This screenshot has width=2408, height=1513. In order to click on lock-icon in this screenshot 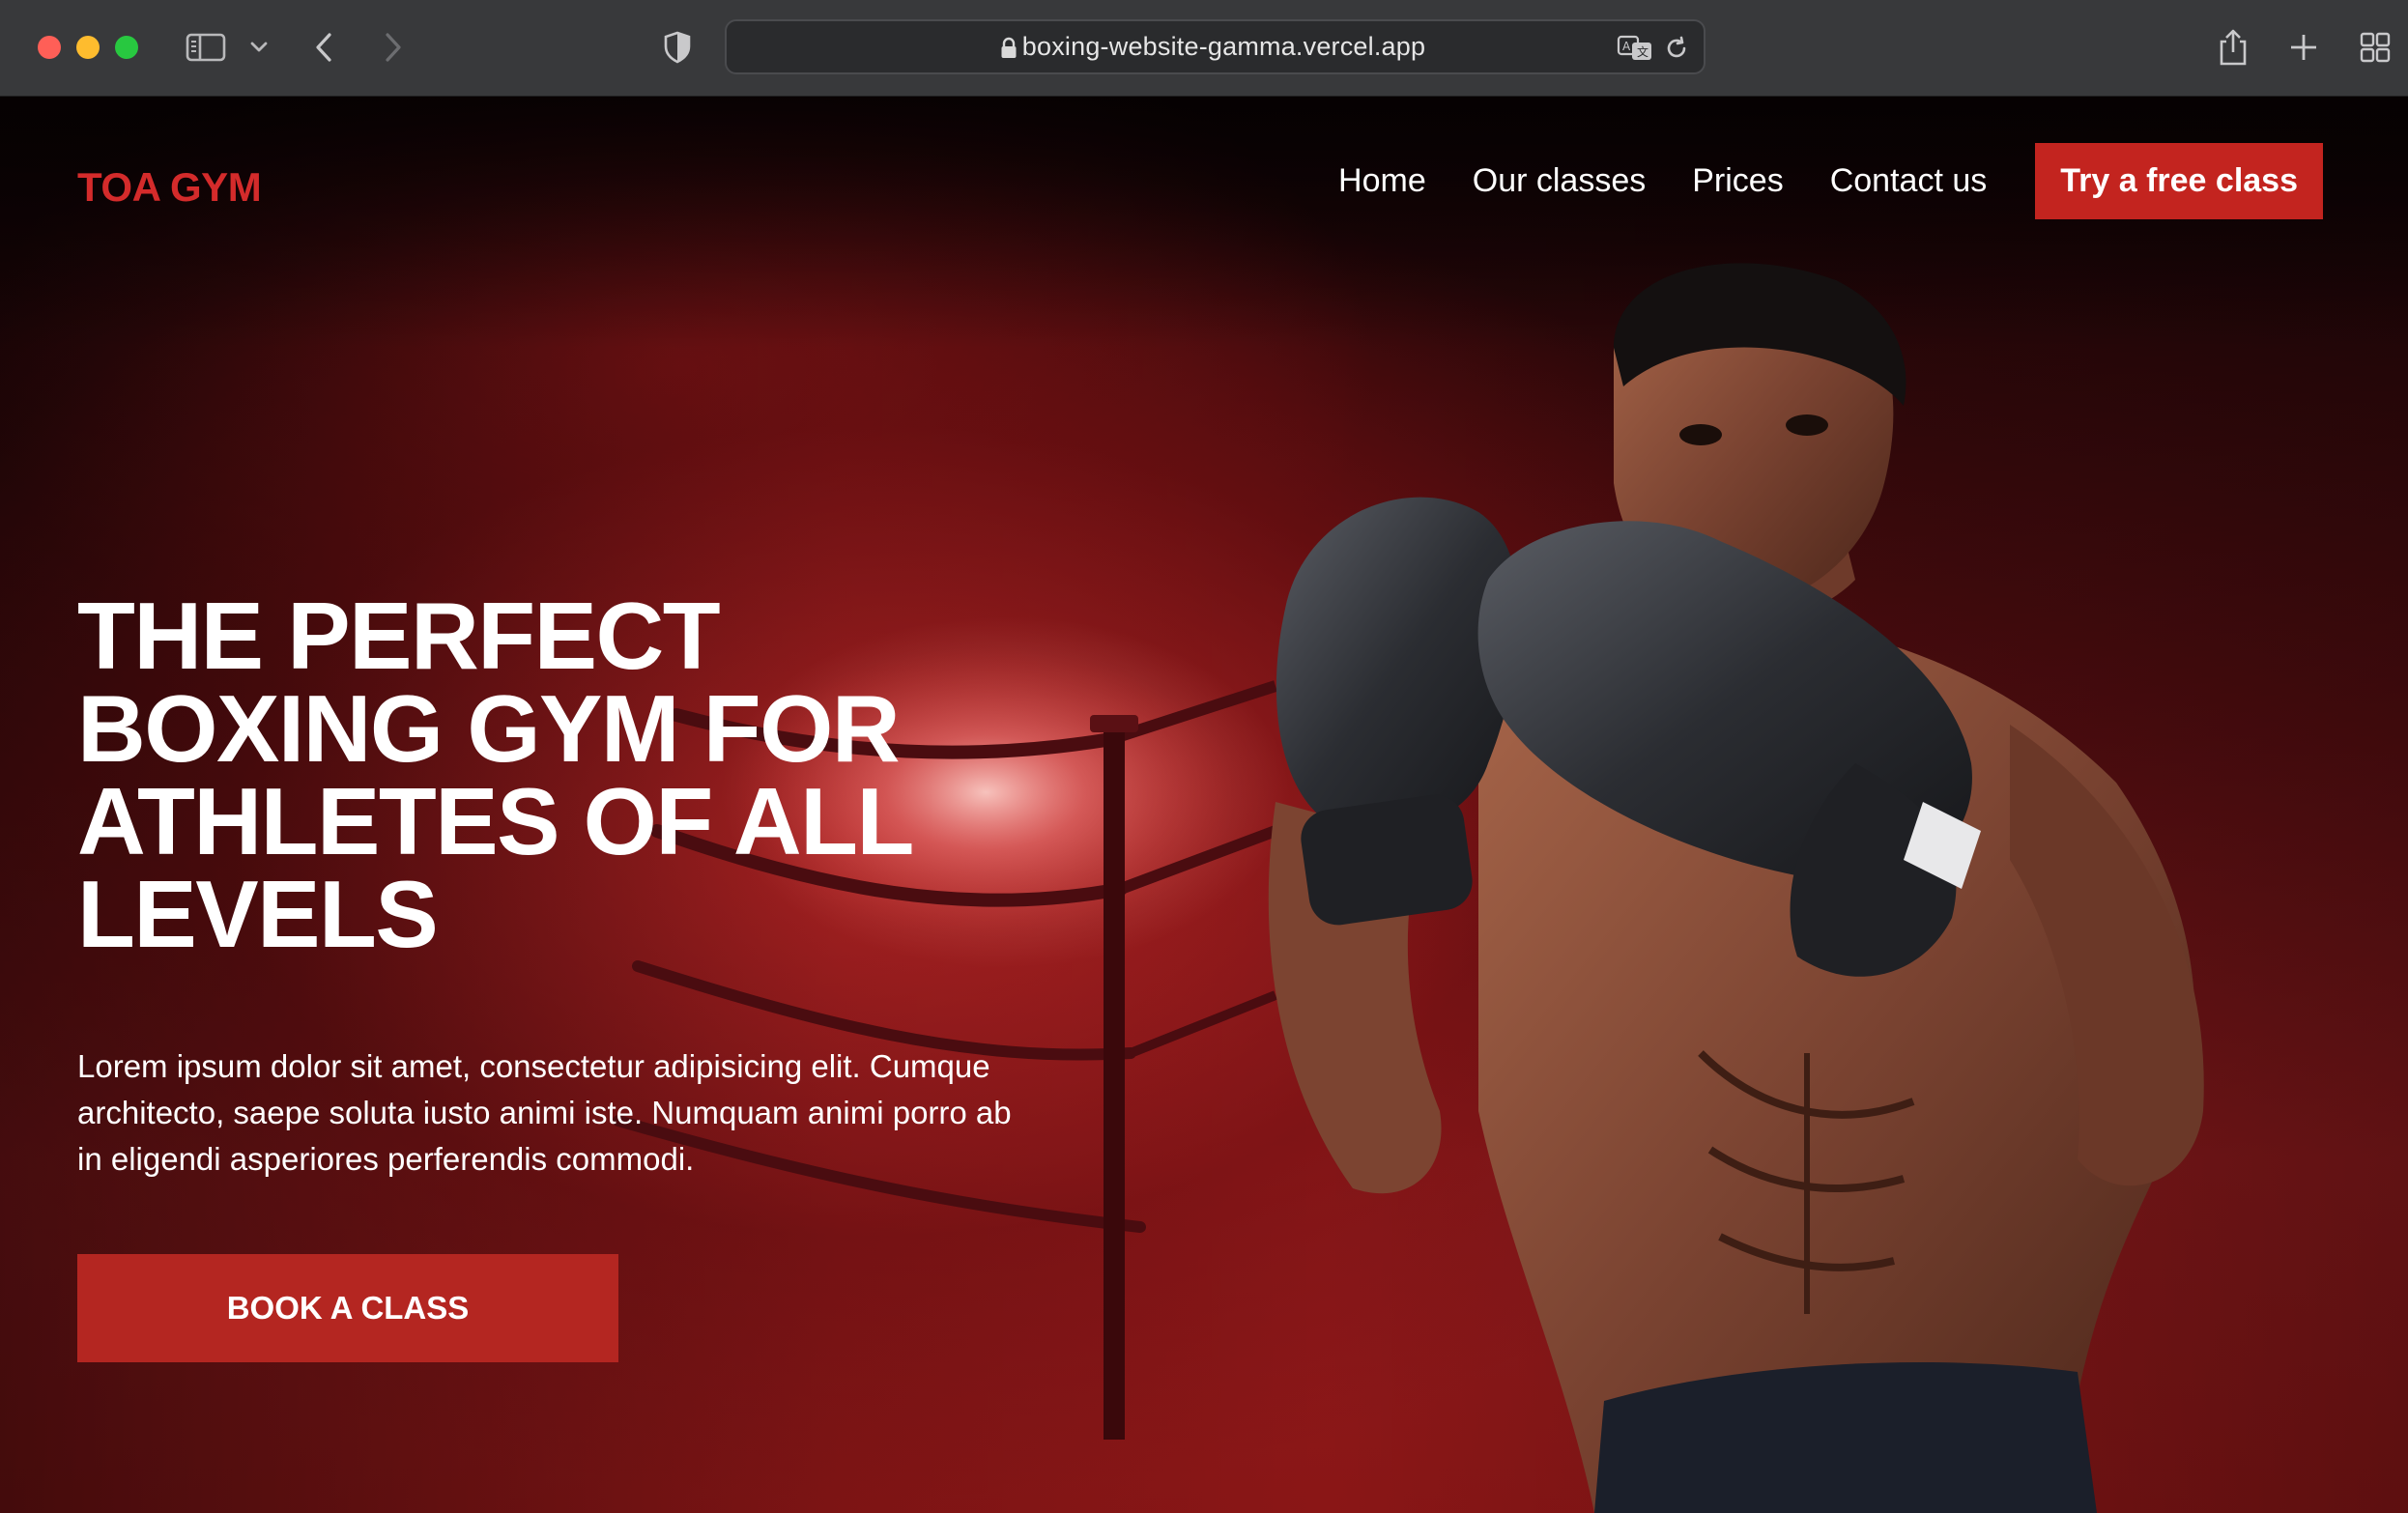, I will do `click(1009, 51)`.